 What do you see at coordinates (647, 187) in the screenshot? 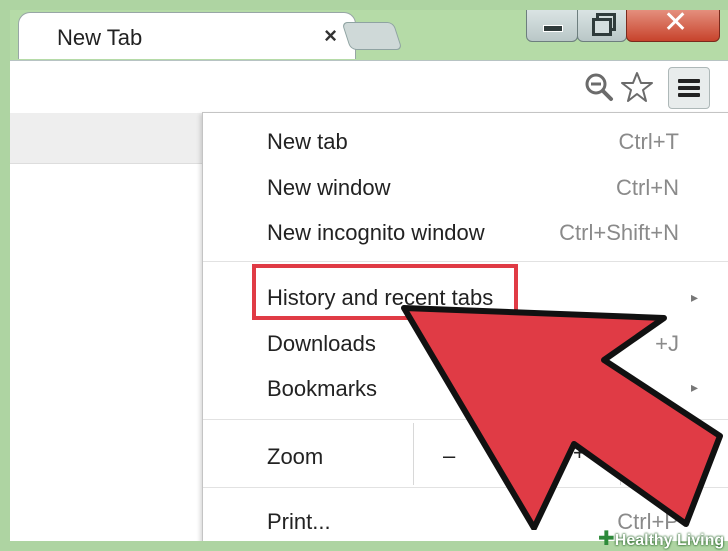
I see `shortcut-new-window: Ctrl+N` at bounding box center [647, 187].